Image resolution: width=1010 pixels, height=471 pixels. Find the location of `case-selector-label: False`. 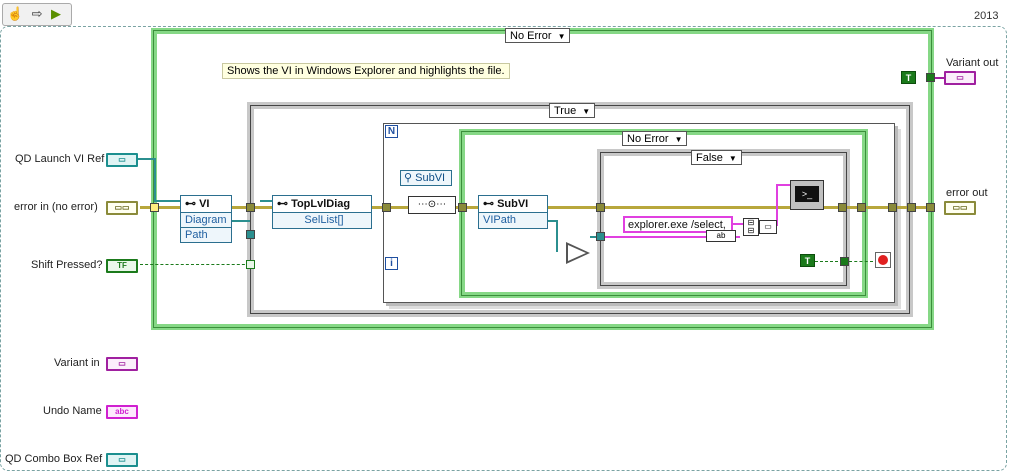

case-selector-label: False is located at coordinates (709, 158).